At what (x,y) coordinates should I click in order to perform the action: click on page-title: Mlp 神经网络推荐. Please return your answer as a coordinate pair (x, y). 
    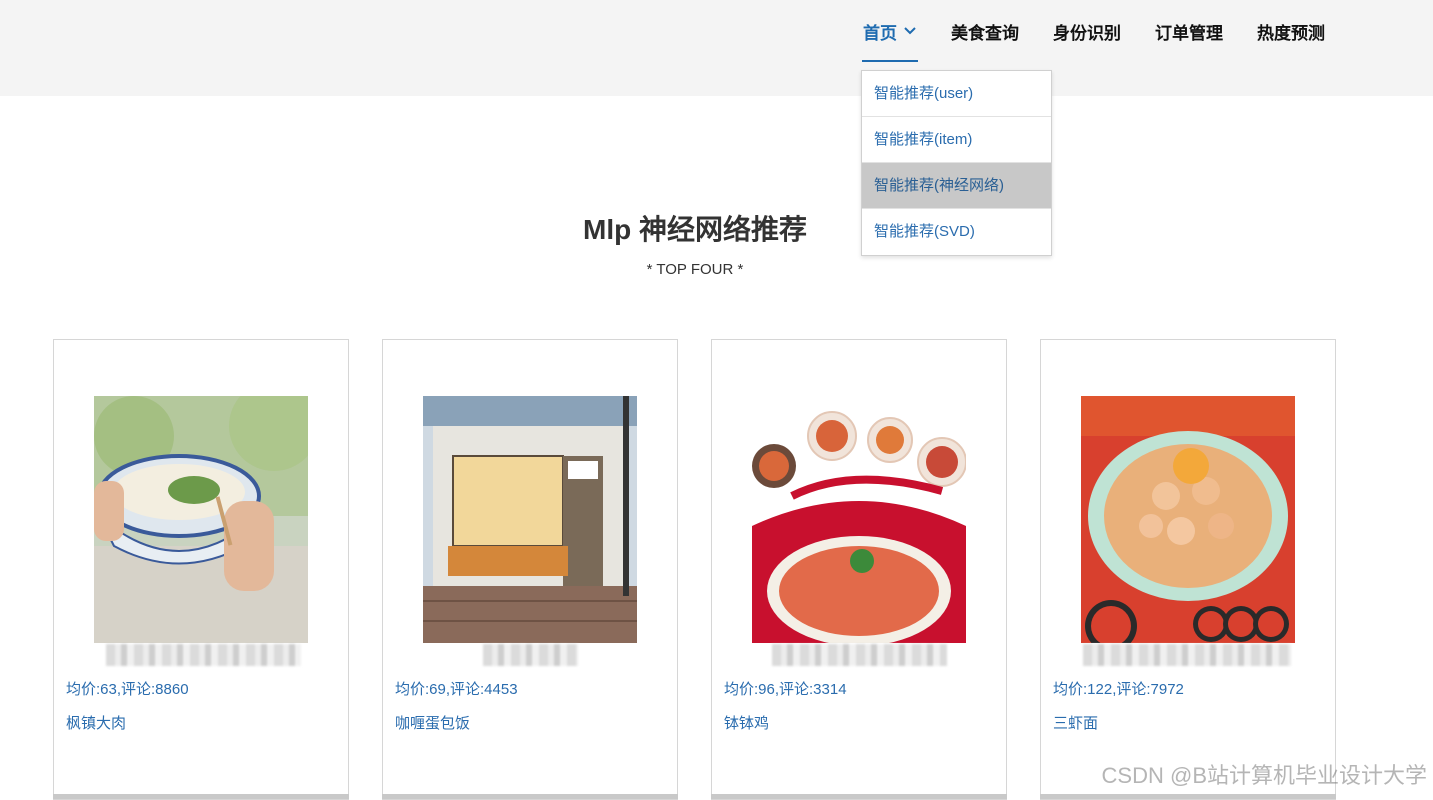
    Looking at the image, I should click on (695, 229).